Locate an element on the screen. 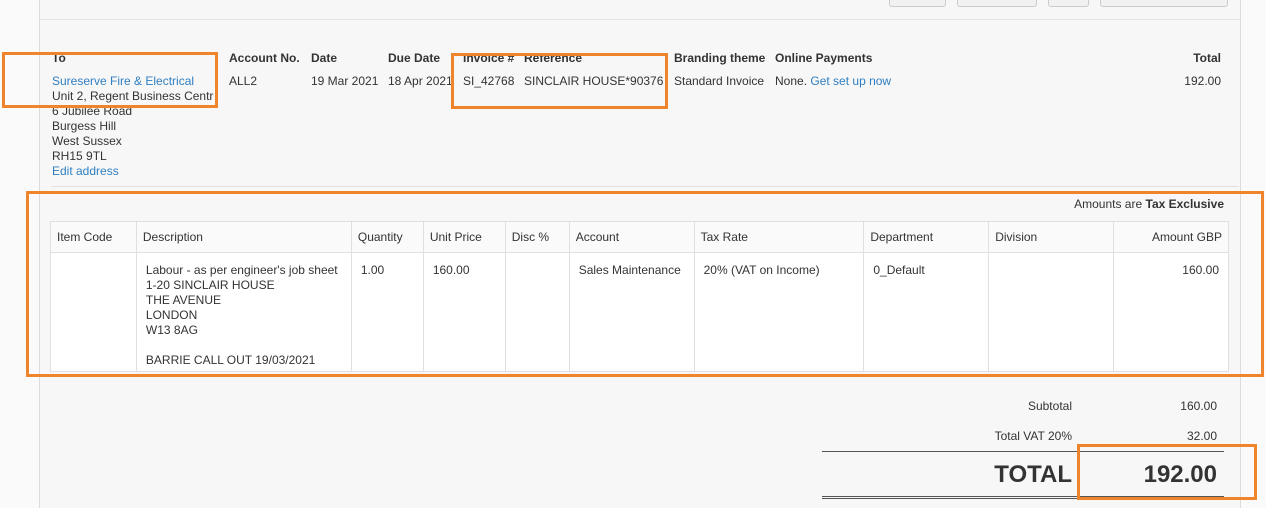 This screenshot has height=508, width=1266. cell-quantity: 1.00 is located at coordinates (387, 312).